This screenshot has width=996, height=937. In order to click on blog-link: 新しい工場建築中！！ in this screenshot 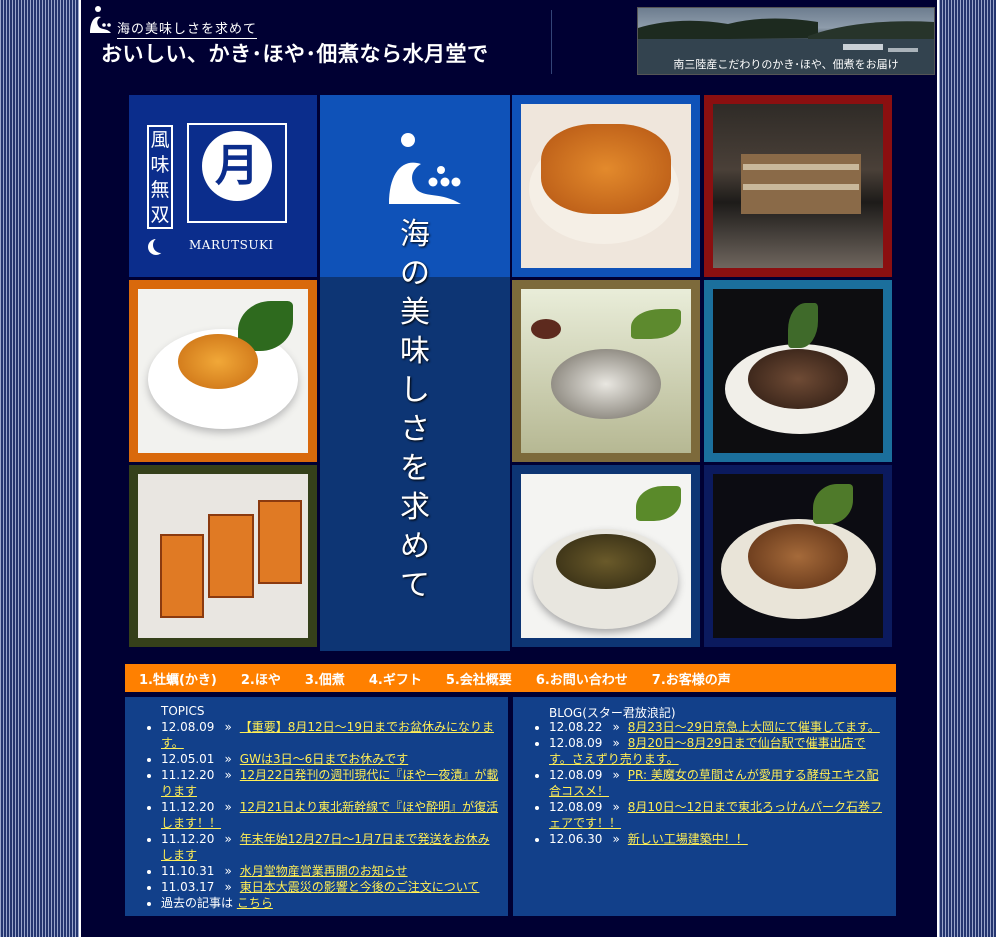, I will do `click(688, 839)`.